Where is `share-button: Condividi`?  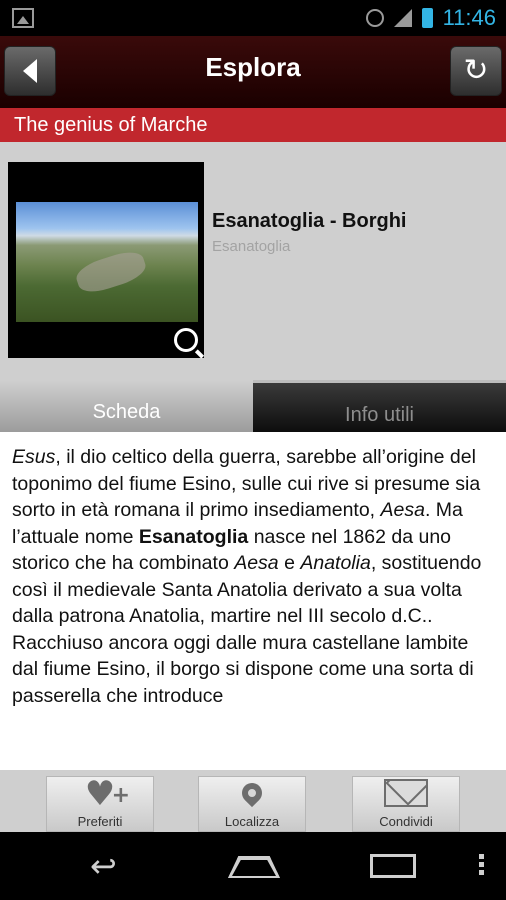 share-button: Condividi is located at coordinates (406, 804).